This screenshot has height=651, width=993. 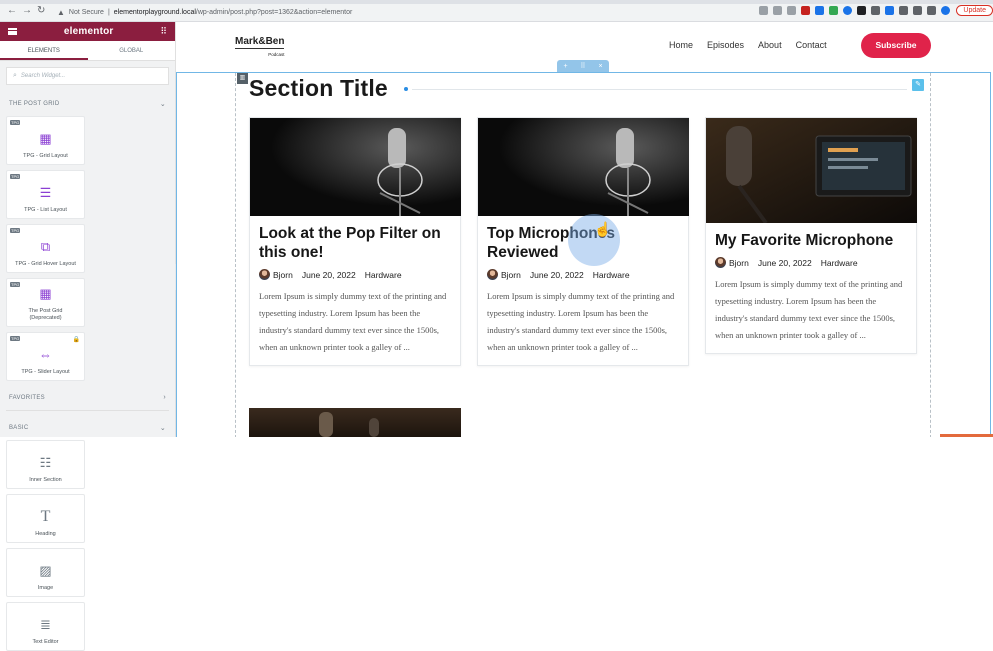 What do you see at coordinates (242, 78) in the screenshot?
I see `column-handle-icon: ▥` at bounding box center [242, 78].